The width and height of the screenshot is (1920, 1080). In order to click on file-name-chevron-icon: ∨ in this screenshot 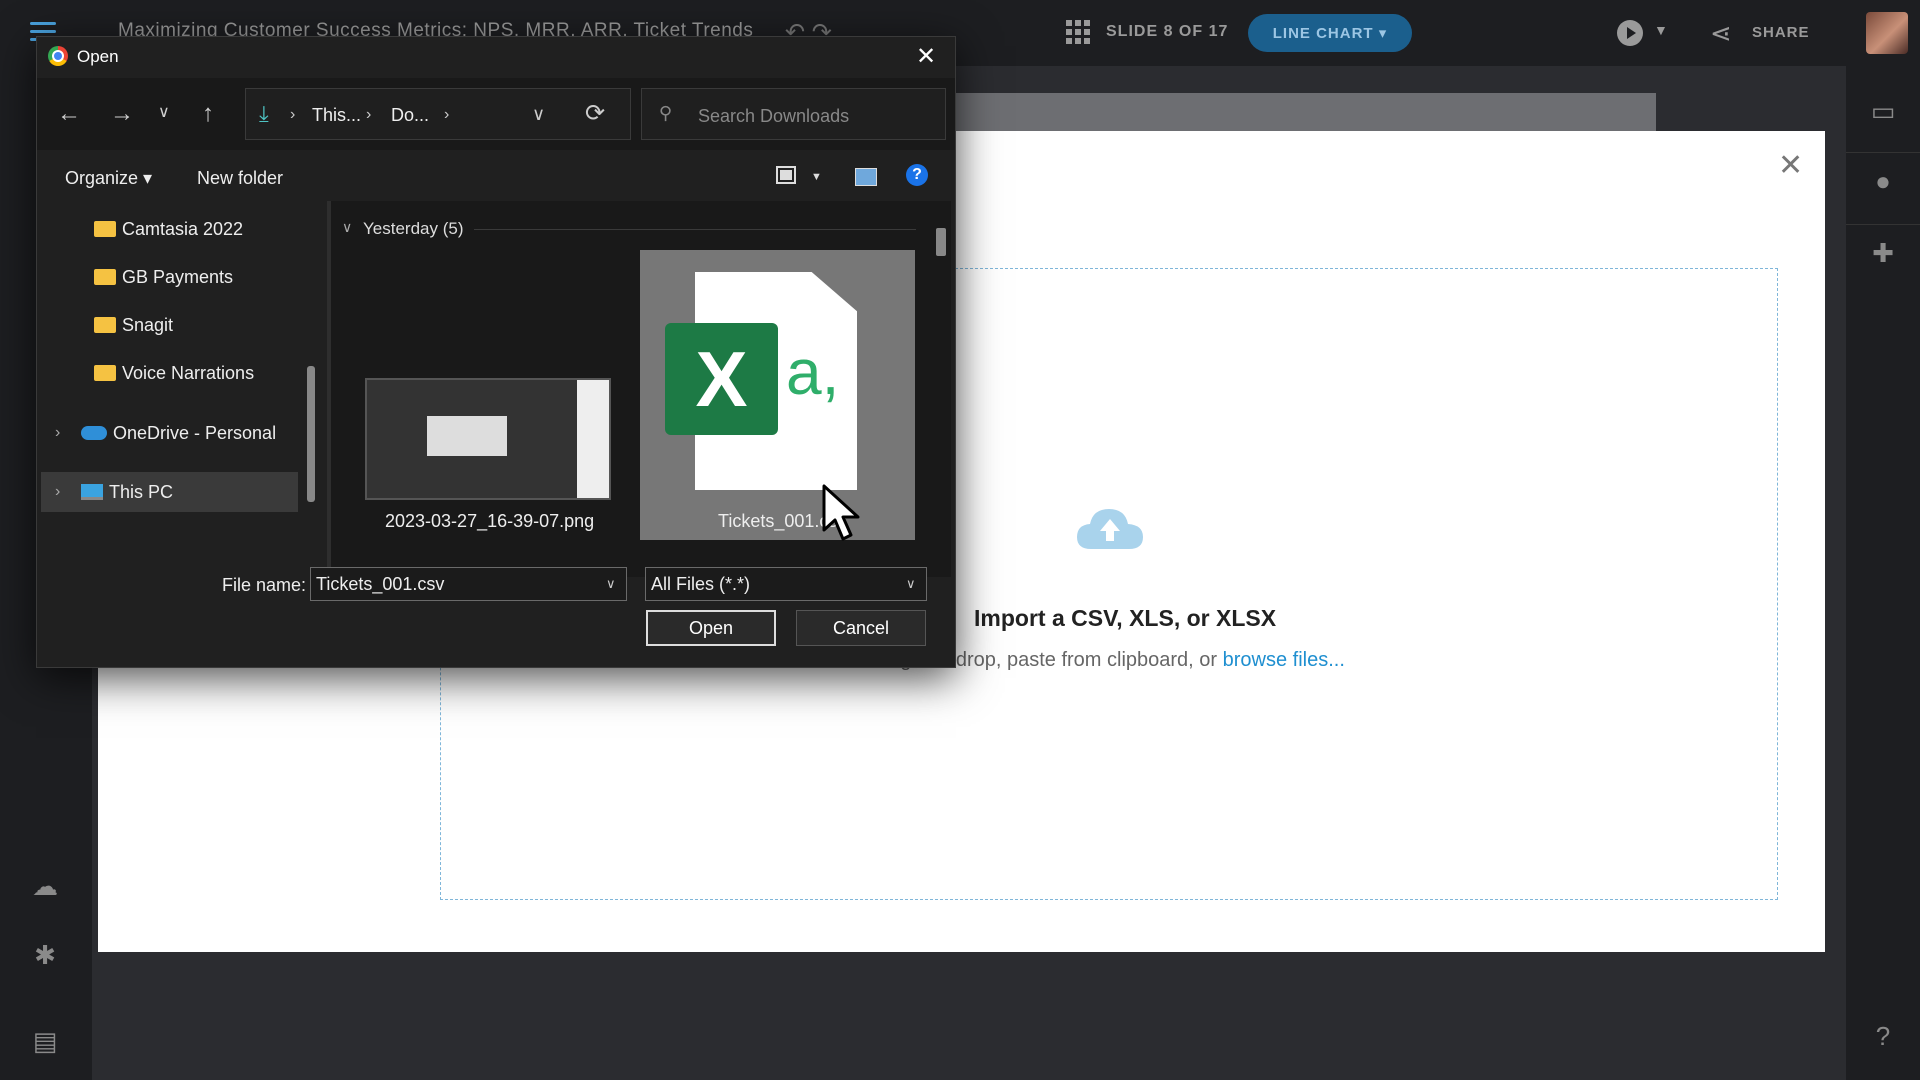, I will do `click(611, 584)`.